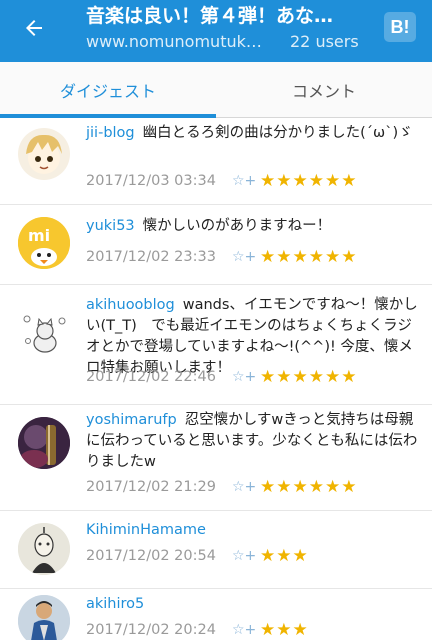  I want to click on tab-digest: ダイジェスト, so click(108, 90).